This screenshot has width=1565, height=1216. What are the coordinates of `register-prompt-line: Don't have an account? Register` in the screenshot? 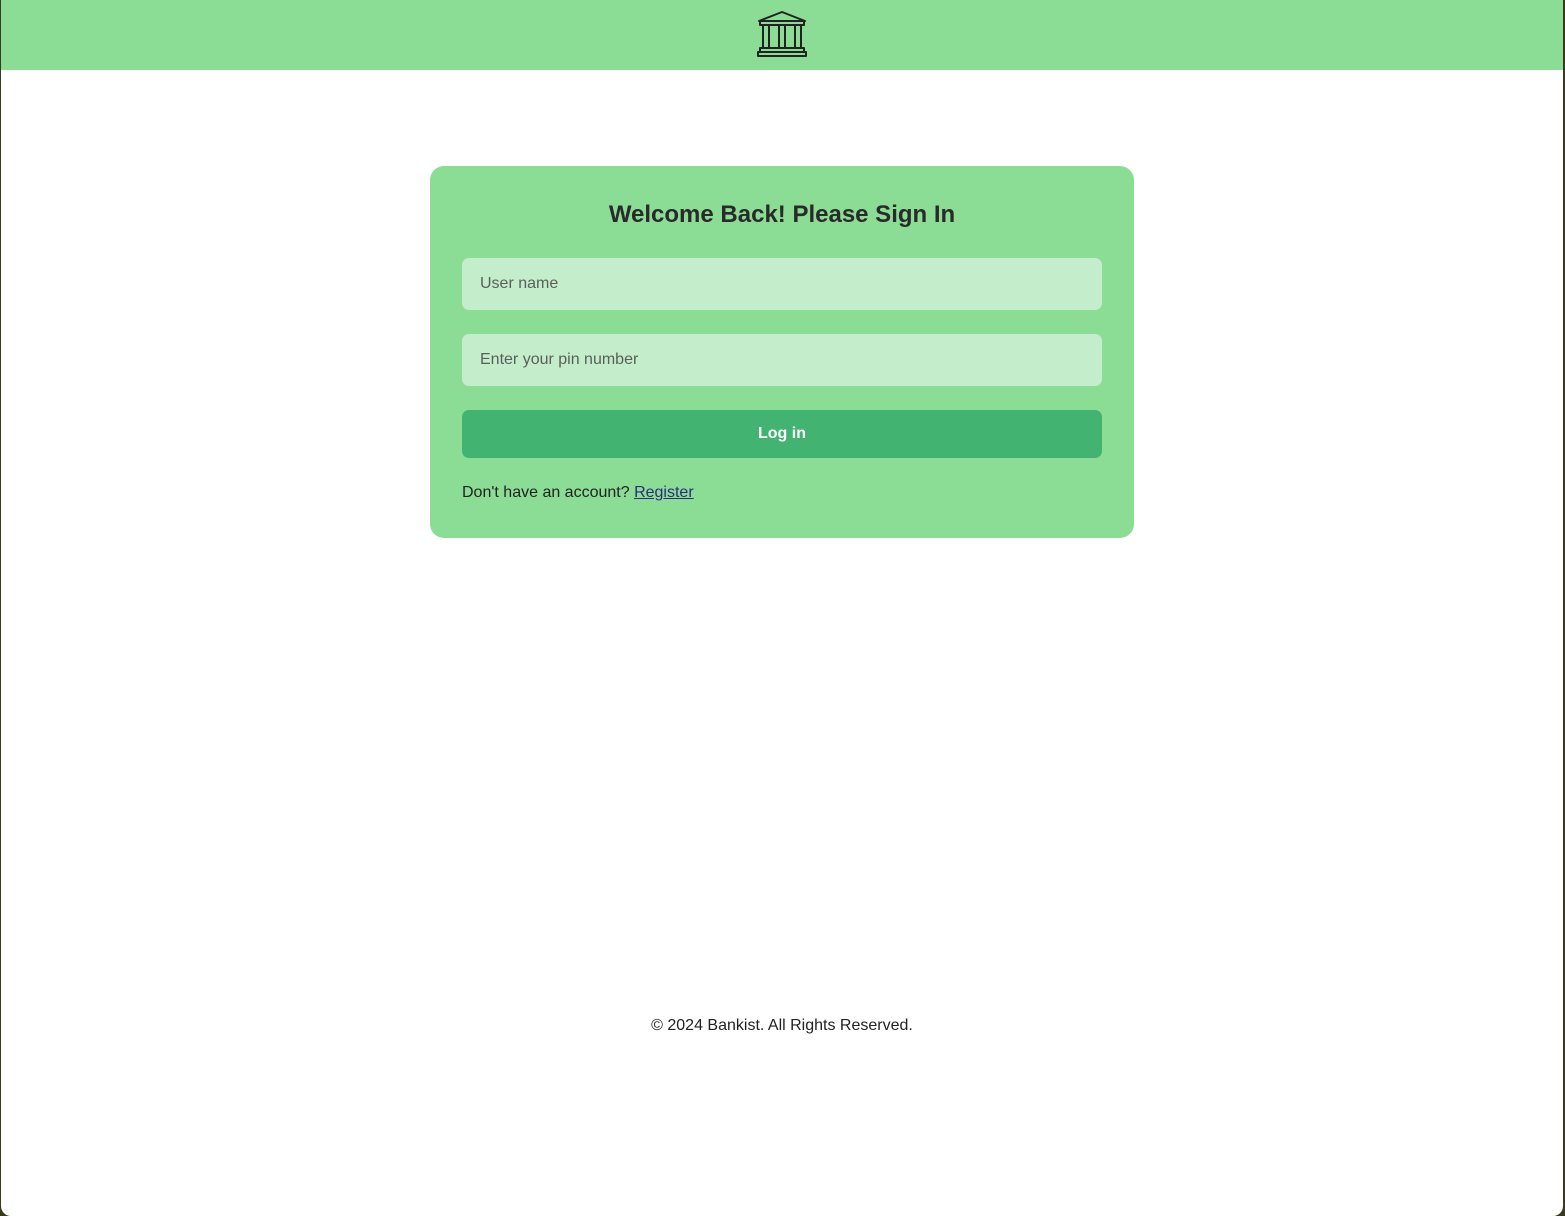 It's located at (578, 493).